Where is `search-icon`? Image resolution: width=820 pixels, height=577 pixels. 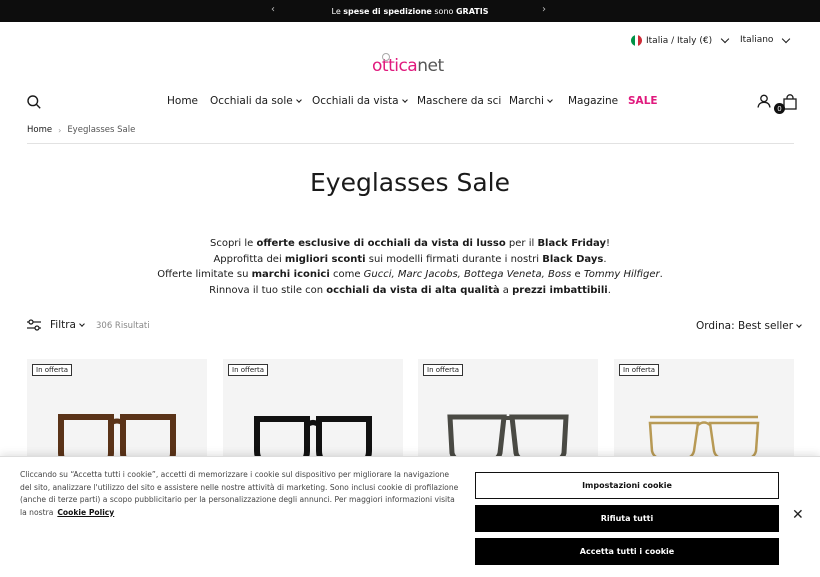 search-icon is located at coordinates (34, 102).